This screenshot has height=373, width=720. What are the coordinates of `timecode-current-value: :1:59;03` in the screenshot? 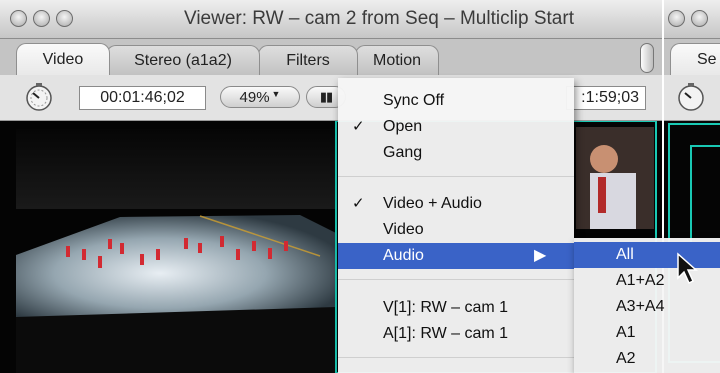 It's located at (610, 97).